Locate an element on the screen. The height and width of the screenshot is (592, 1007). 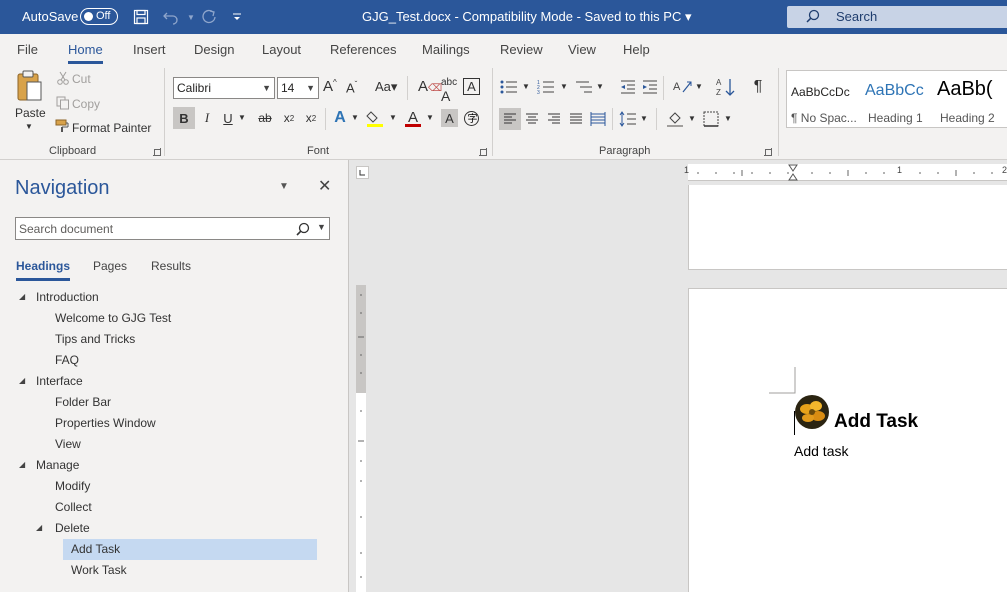
nav-heading-item: Work Task is located at coordinates (99, 570).